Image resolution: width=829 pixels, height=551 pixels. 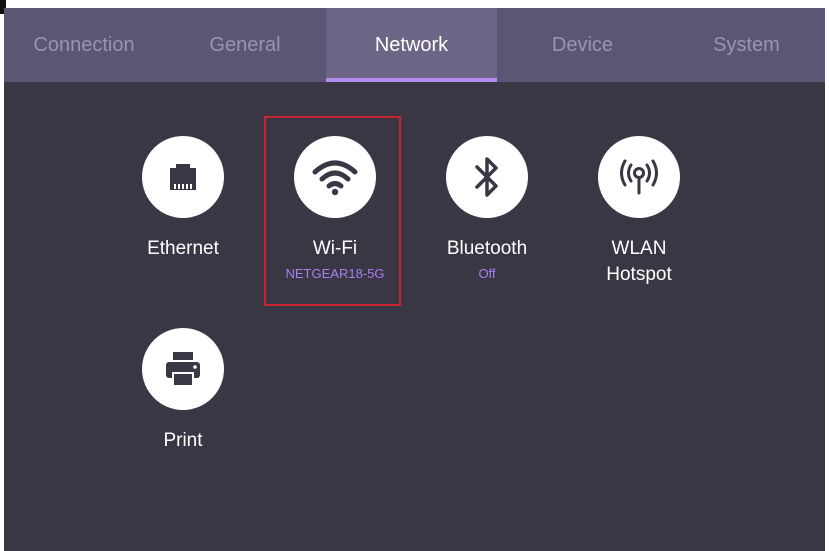 I want to click on bluetooth-icon-circle, so click(x=487, y=177).